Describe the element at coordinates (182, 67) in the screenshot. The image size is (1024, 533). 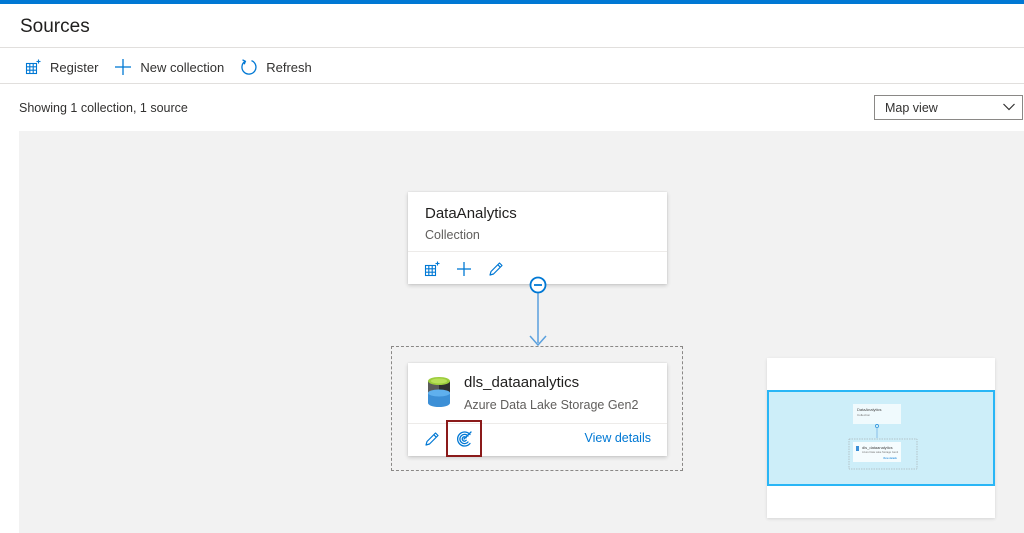
I see `new-collection-label: New collection` at that location.